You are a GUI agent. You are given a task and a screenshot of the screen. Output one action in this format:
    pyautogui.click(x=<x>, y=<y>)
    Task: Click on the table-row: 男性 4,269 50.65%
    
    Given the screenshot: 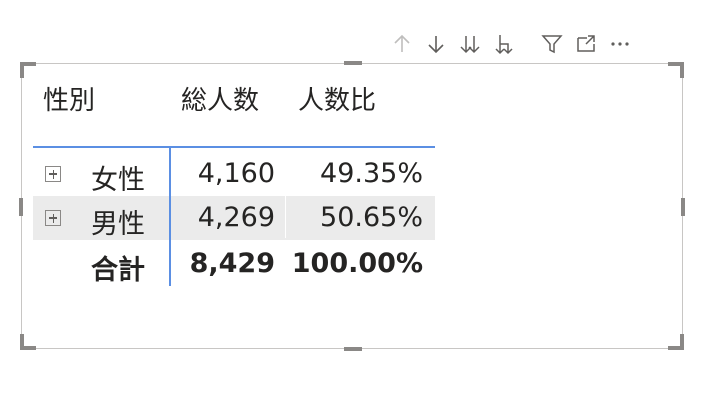 What is the action you would take?
    pyautogui.click(x=234, y=218)
    